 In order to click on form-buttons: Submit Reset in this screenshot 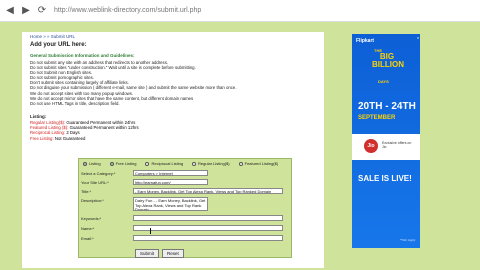, I will do `click(159, 253)`.